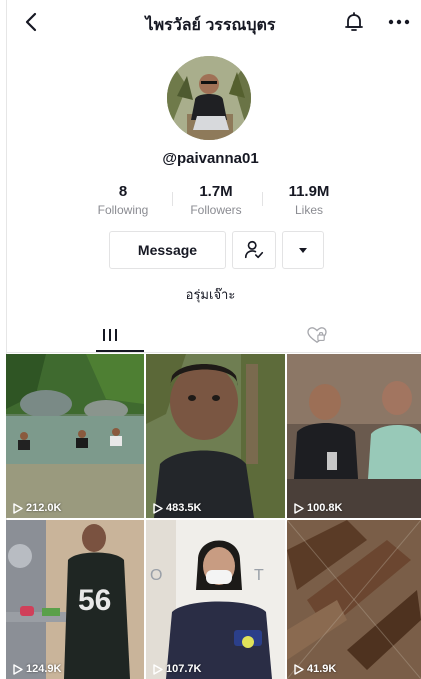 Image resolution: width=421 pixels, height=679 pixels. I want to click on view-count-text: 100.8K, so click(325, 508).